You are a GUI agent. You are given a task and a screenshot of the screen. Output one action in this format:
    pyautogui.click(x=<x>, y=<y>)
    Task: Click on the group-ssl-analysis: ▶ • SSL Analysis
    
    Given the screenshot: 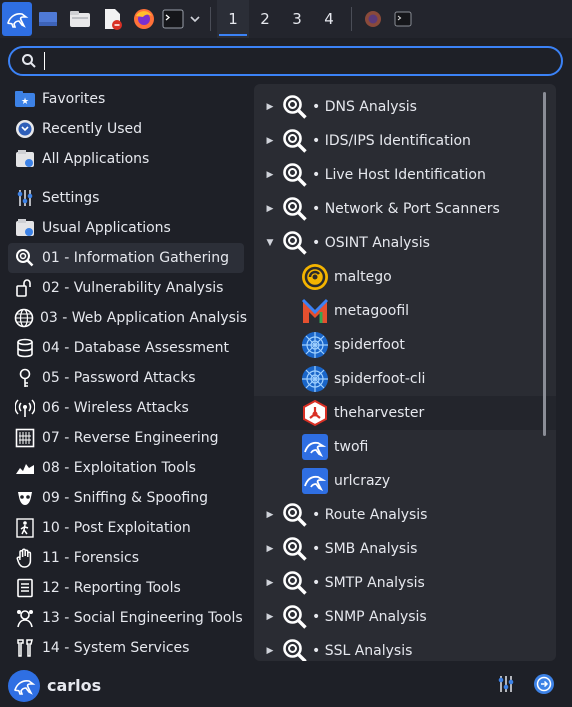 What is the action you would take?
    pyautogui.click(x=405, y=647)
    